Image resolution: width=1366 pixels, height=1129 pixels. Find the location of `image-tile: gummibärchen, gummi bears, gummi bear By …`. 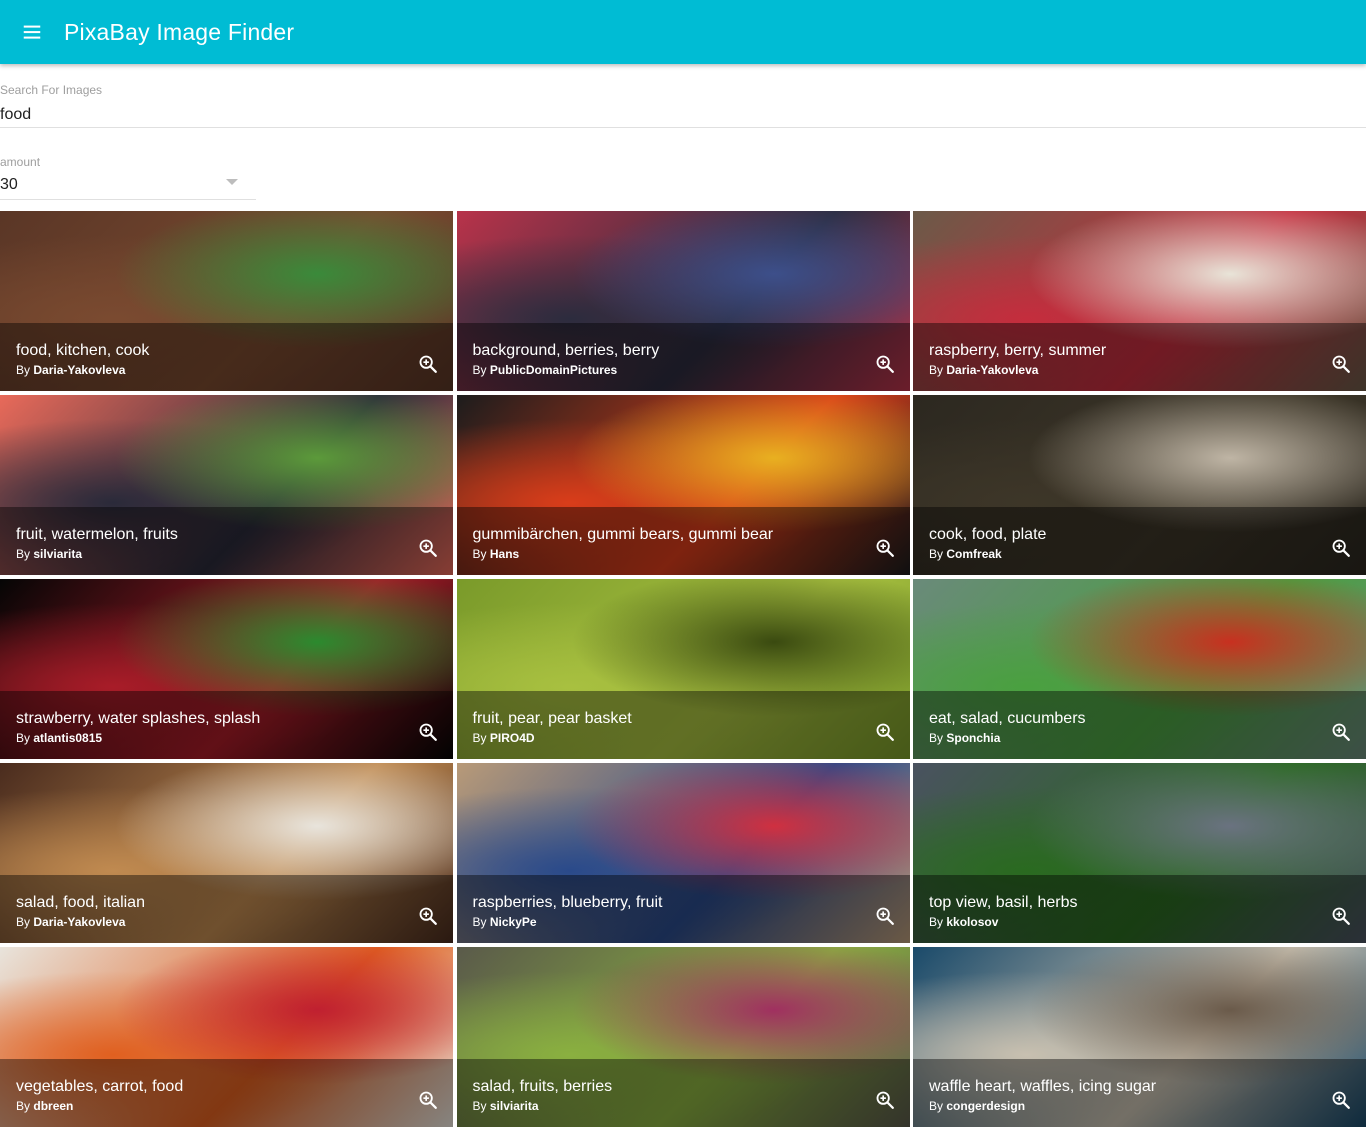

image-tile: gummibärchen, gummi bears, gummi bear By … is located at coordinates (683, 485).